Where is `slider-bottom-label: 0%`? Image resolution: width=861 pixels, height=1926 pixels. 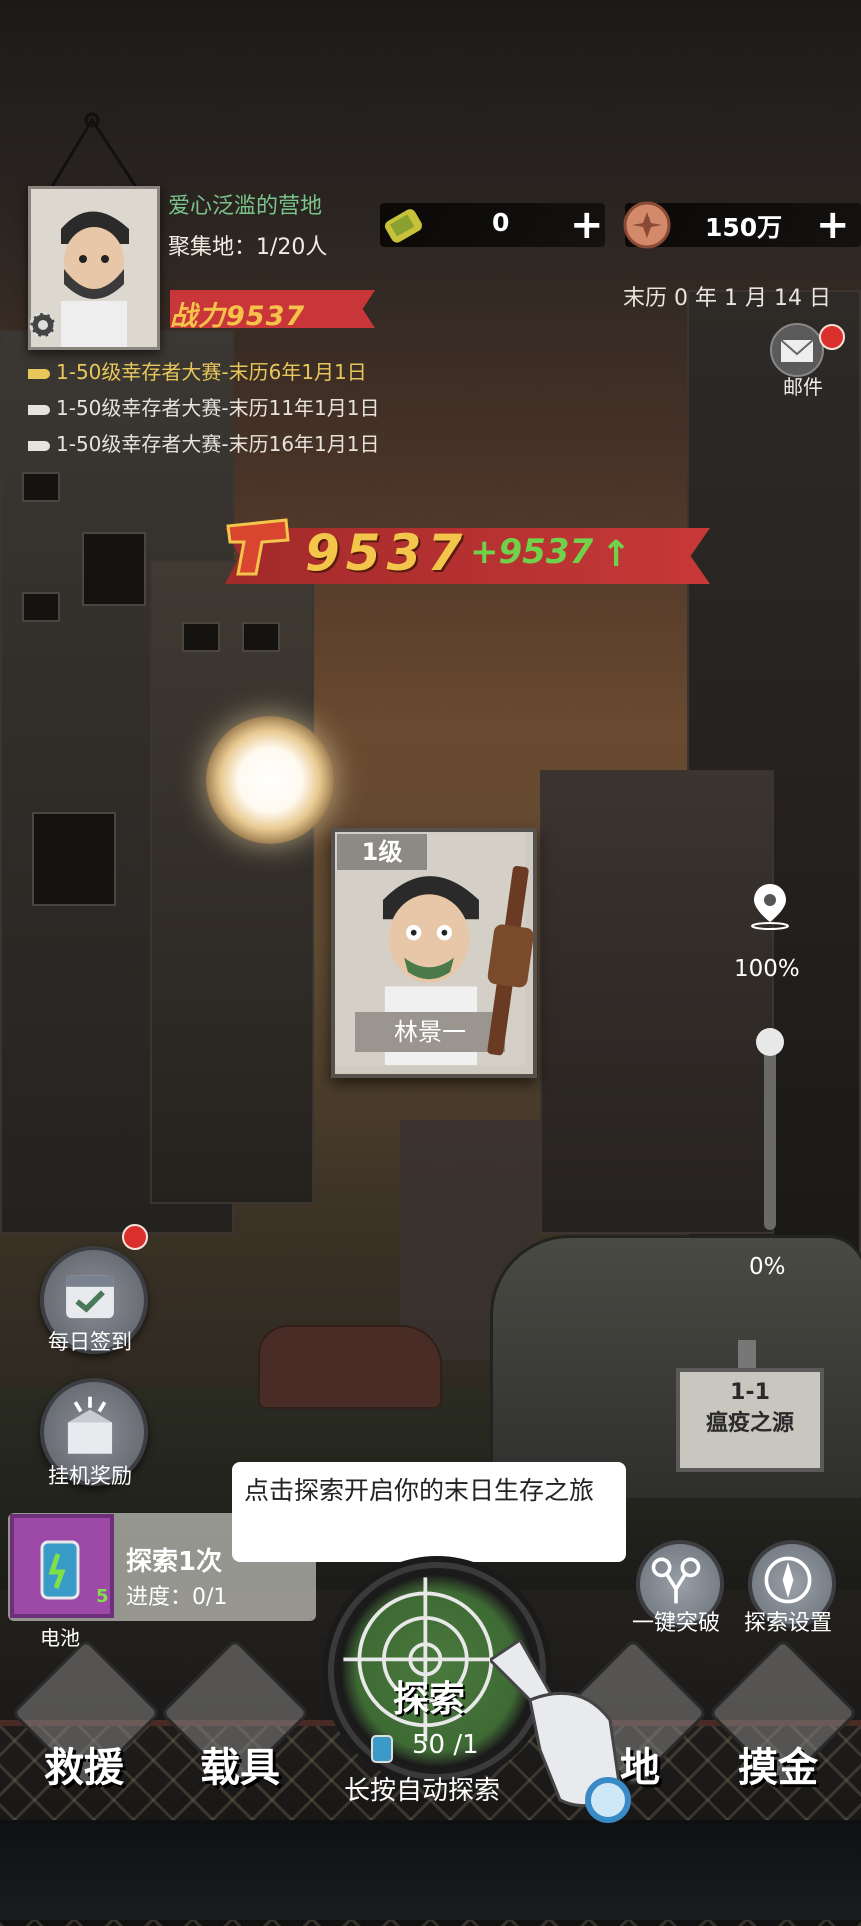 slider-bottom-label: 0% is located at coordinates (767, 1267).